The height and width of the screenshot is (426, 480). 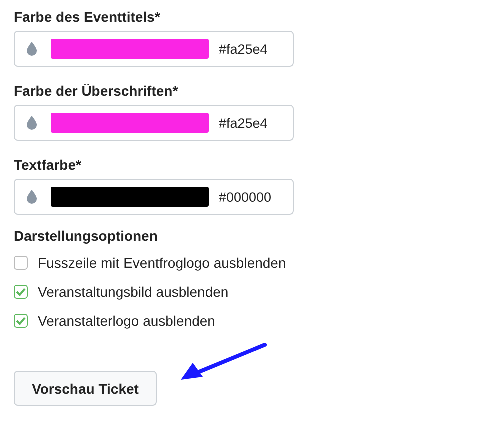 I want to click on field-label: Farbe der Überschriften*, so click(x=97, y=91).